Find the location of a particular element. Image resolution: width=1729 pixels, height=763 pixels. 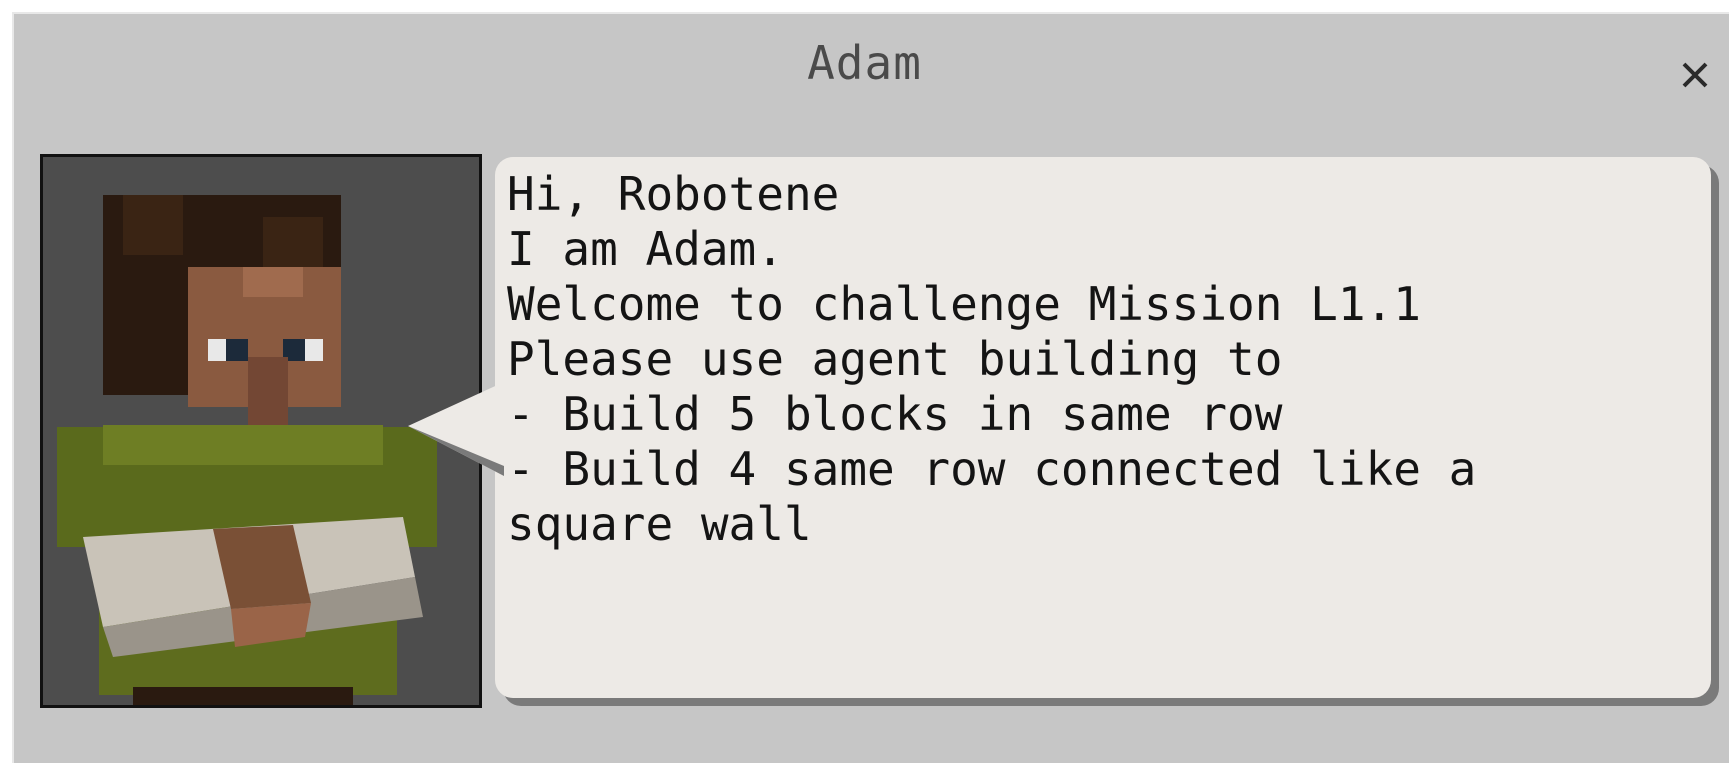

close-icon is located at coordinates (1695, 75).